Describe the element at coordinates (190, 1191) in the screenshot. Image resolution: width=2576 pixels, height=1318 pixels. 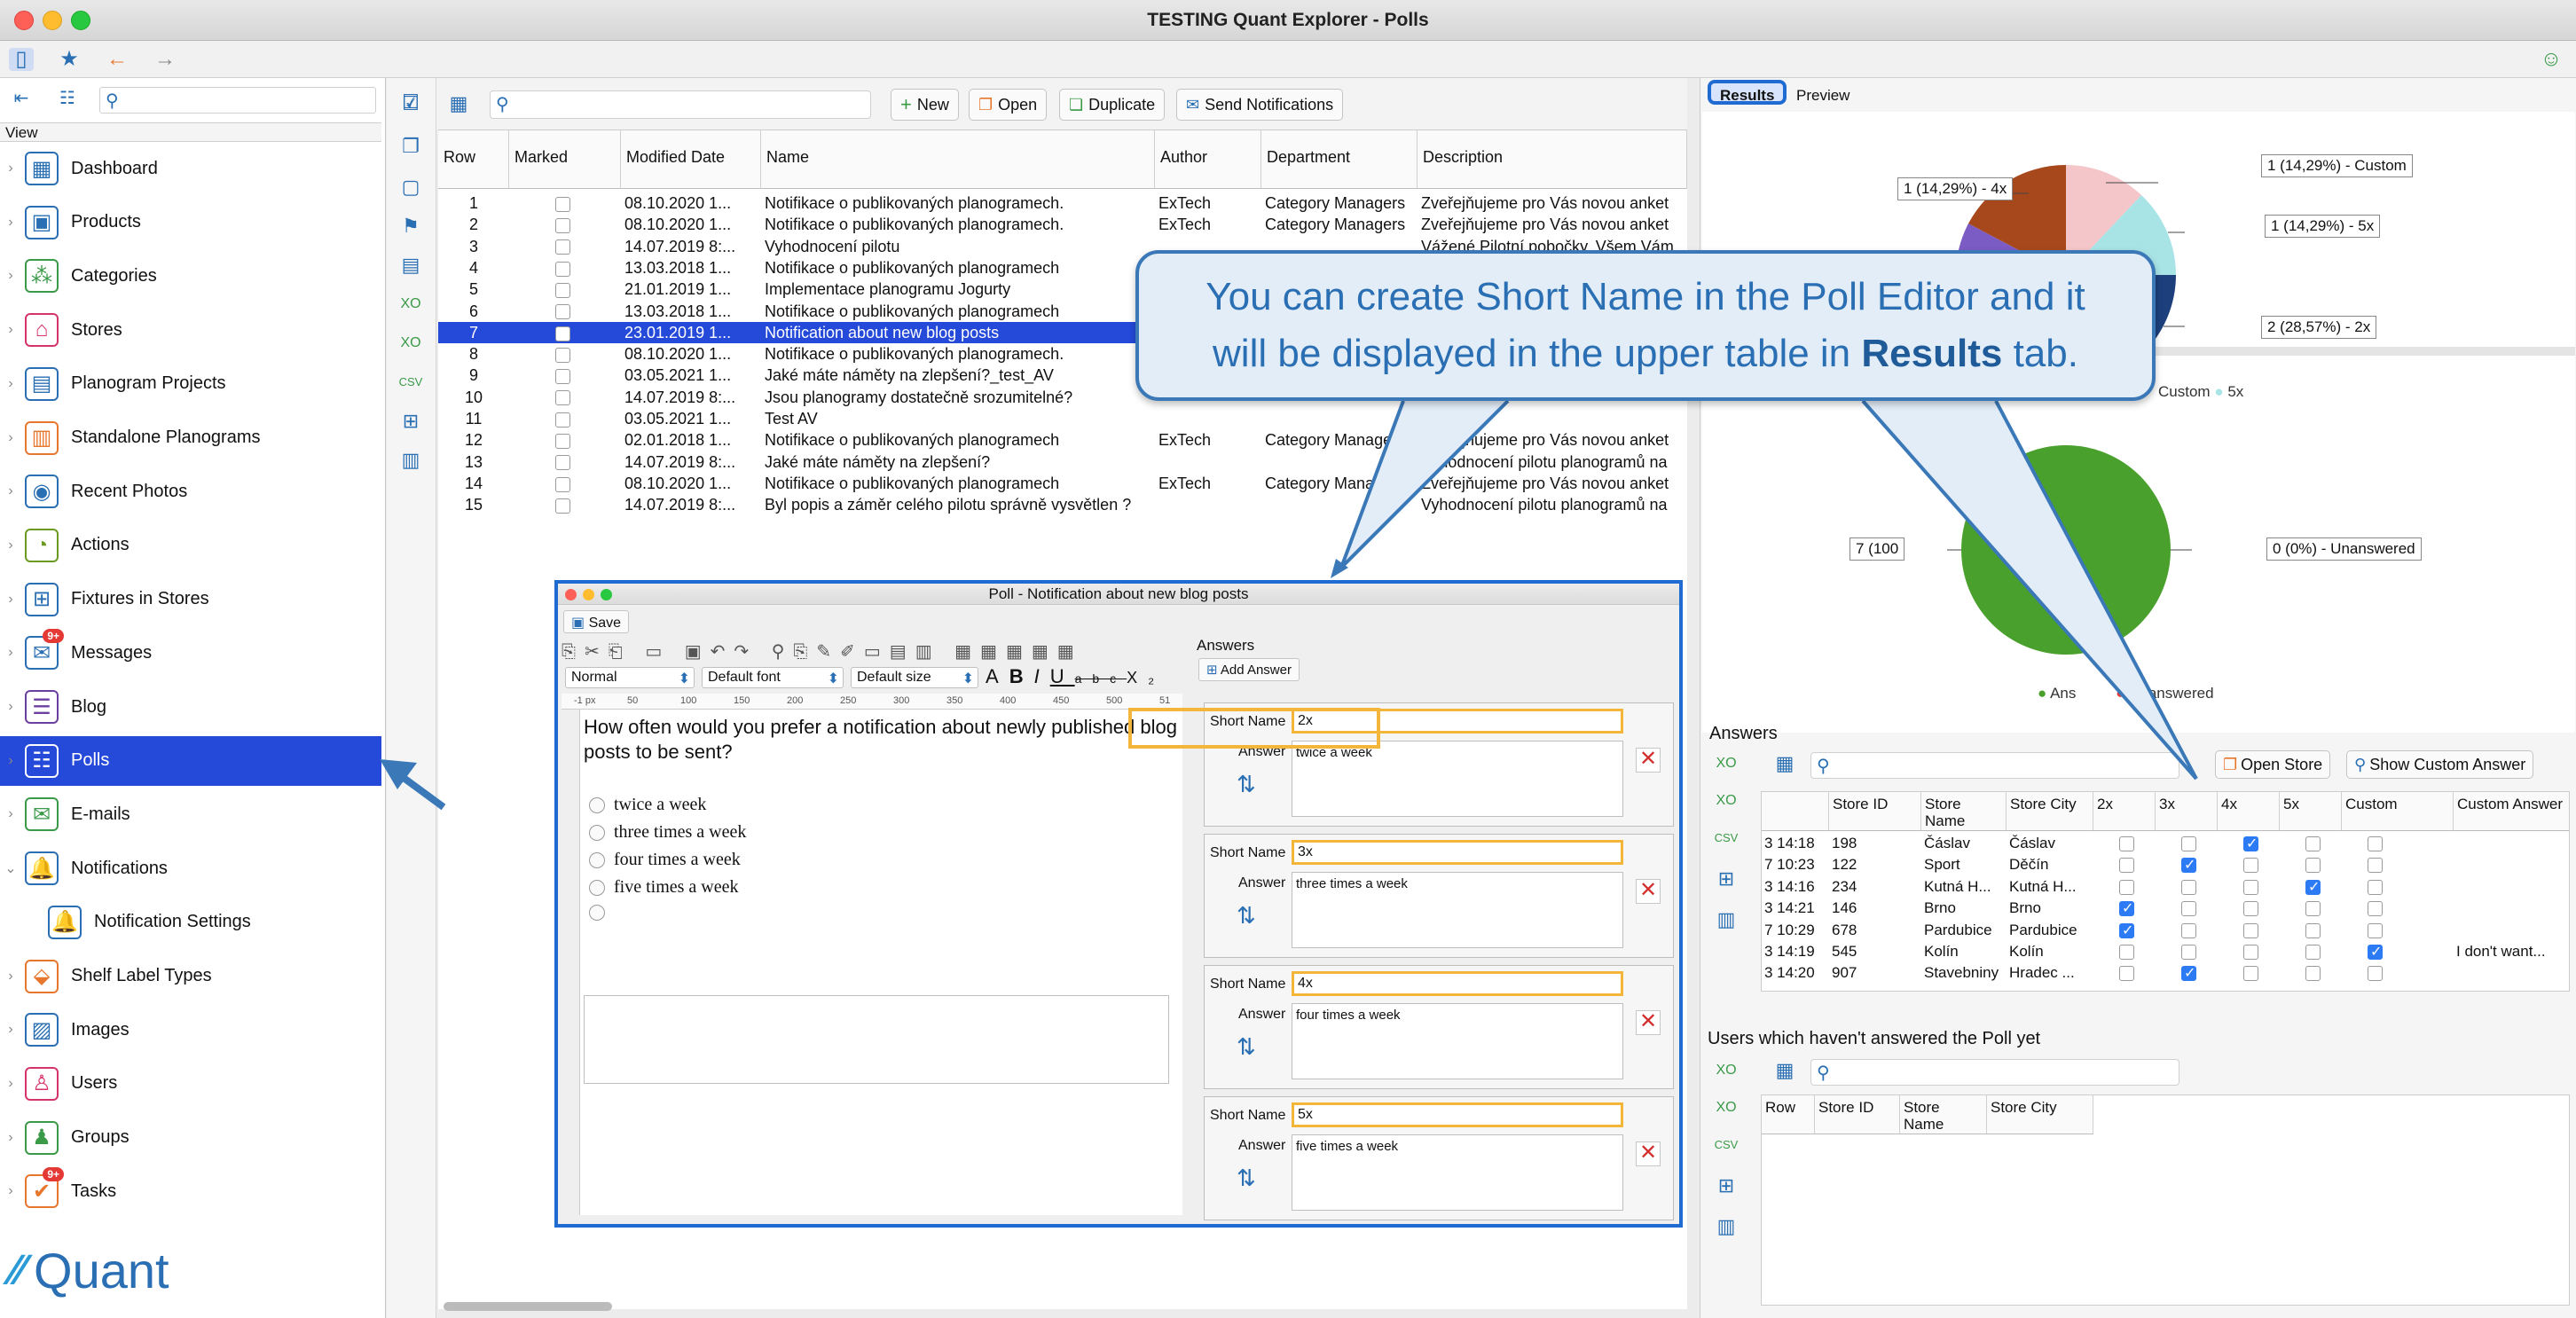
I see `sidebar-item-tasks: › ✔ 9+ Tasks` at that location.